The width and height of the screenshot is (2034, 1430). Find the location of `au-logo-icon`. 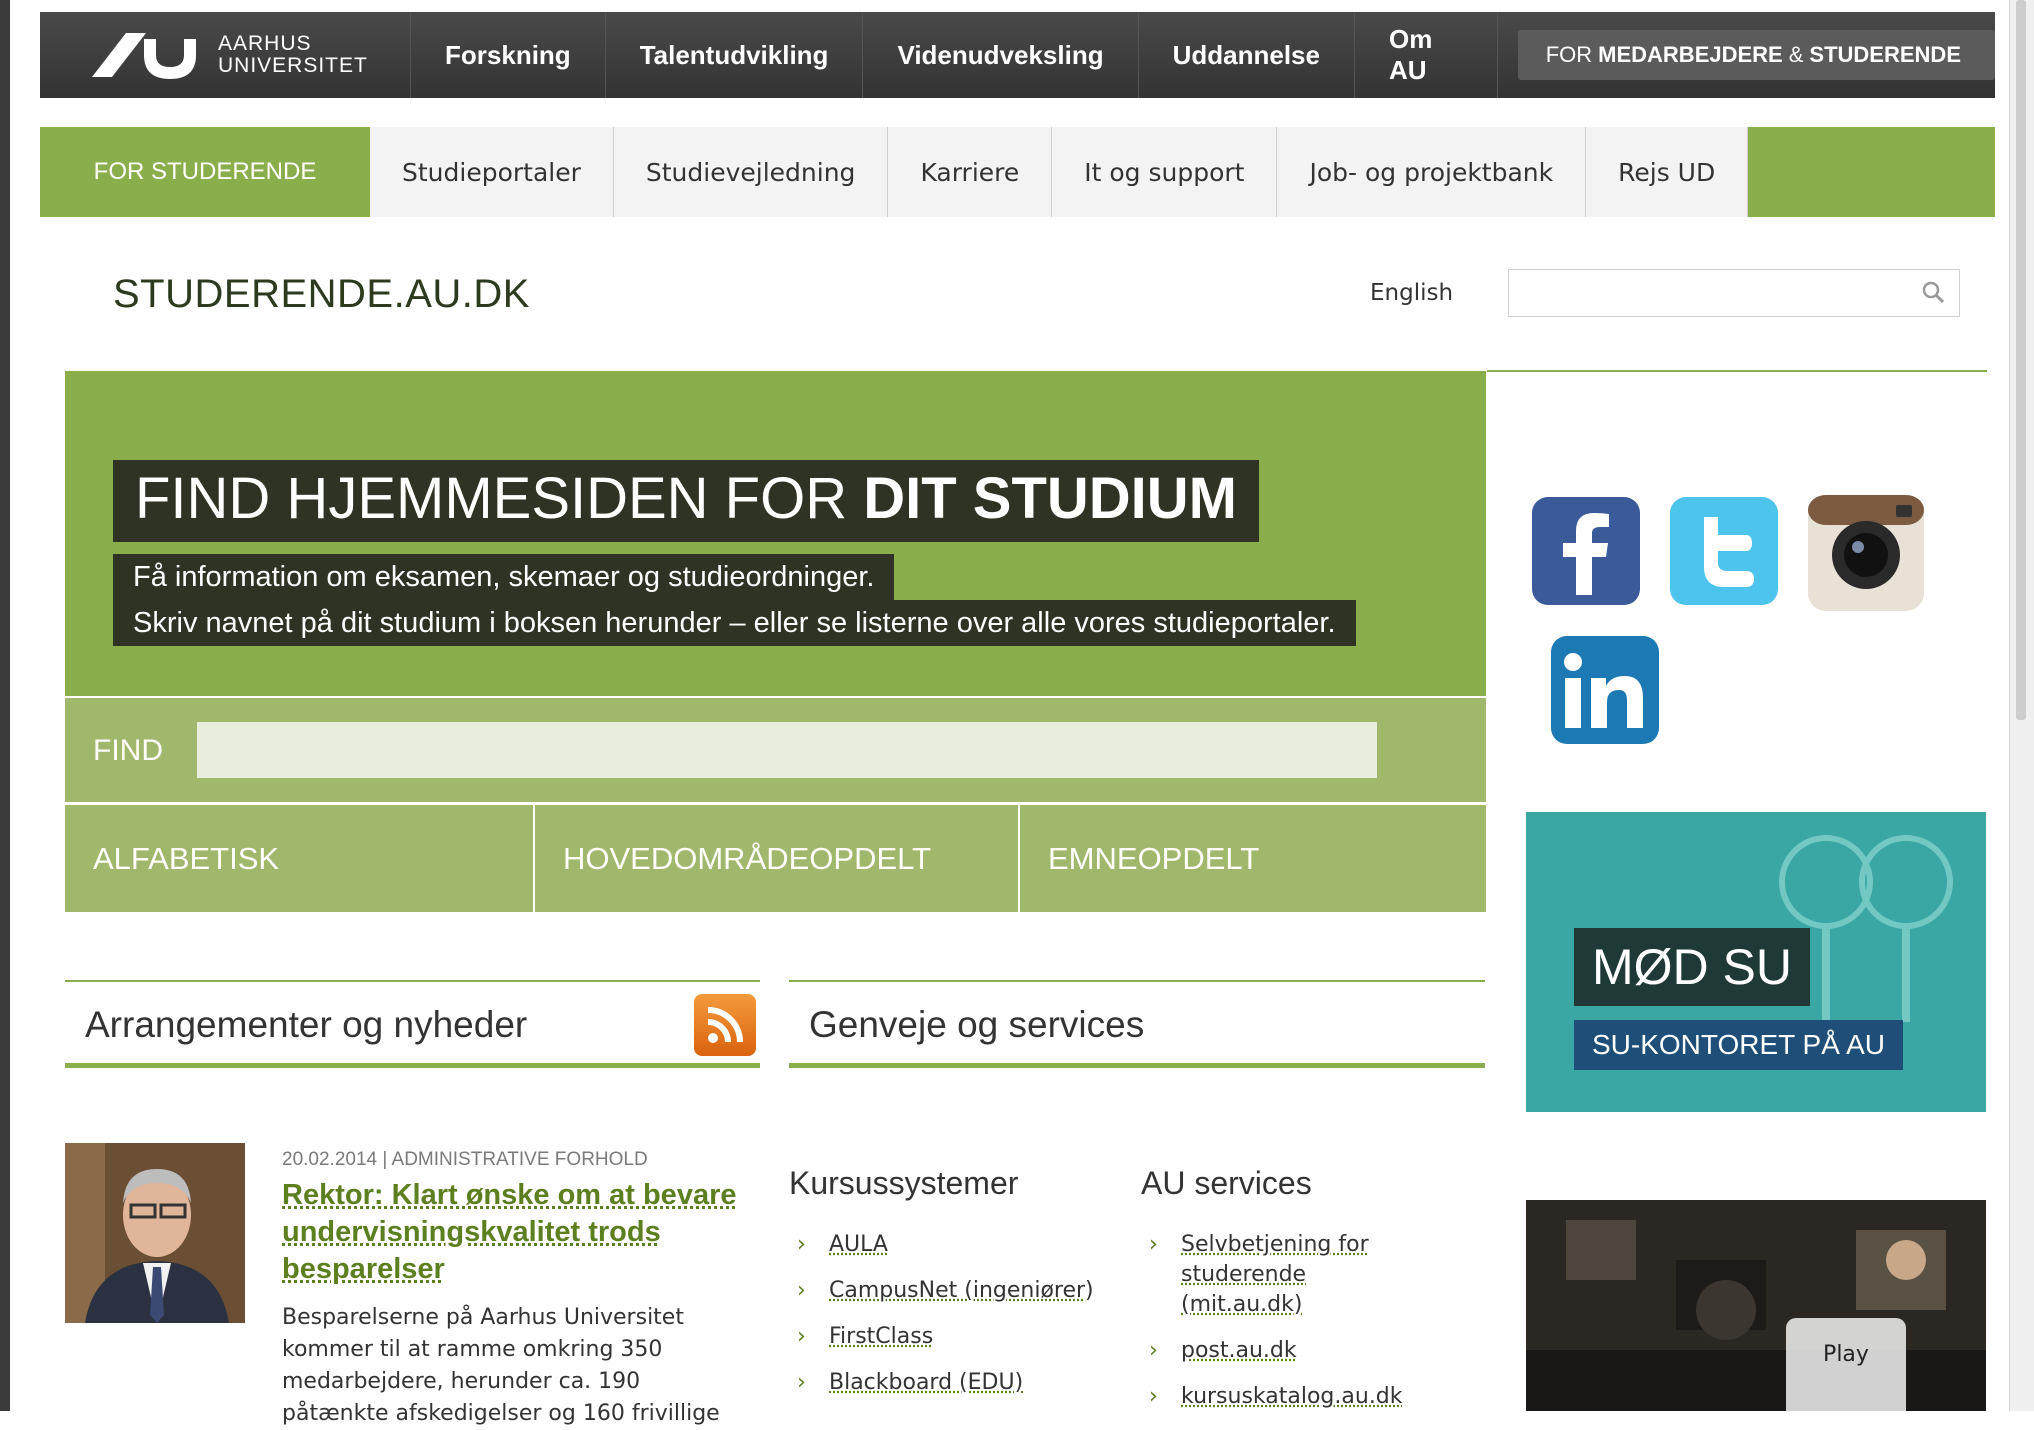

au-logo-icon is located at coordinates (153, 55).